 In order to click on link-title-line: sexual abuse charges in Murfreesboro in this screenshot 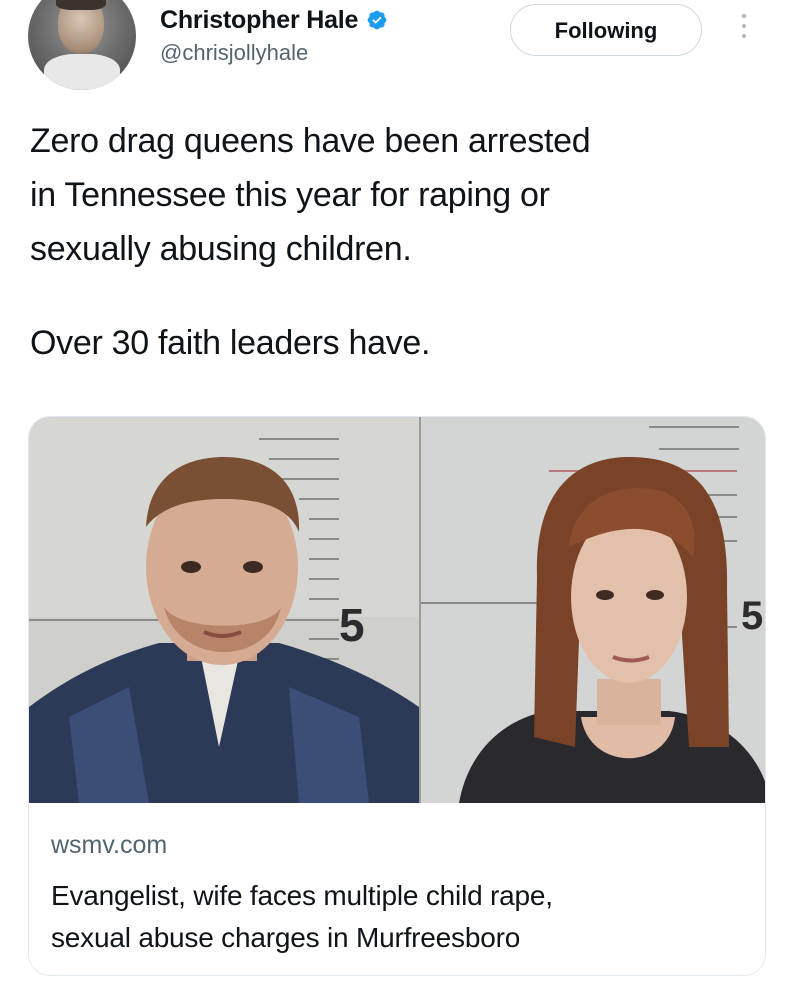, I will do `click(286, 937)`.